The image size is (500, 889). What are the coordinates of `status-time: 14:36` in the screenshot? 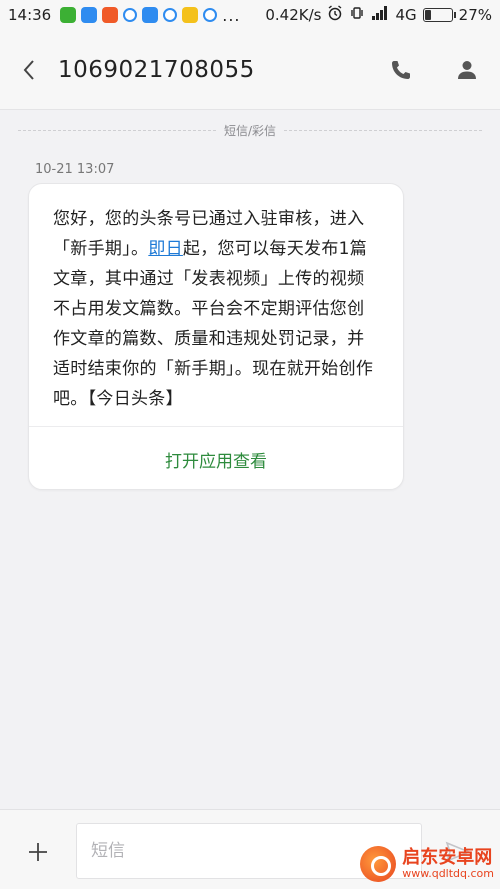 It's located at (30, 15).